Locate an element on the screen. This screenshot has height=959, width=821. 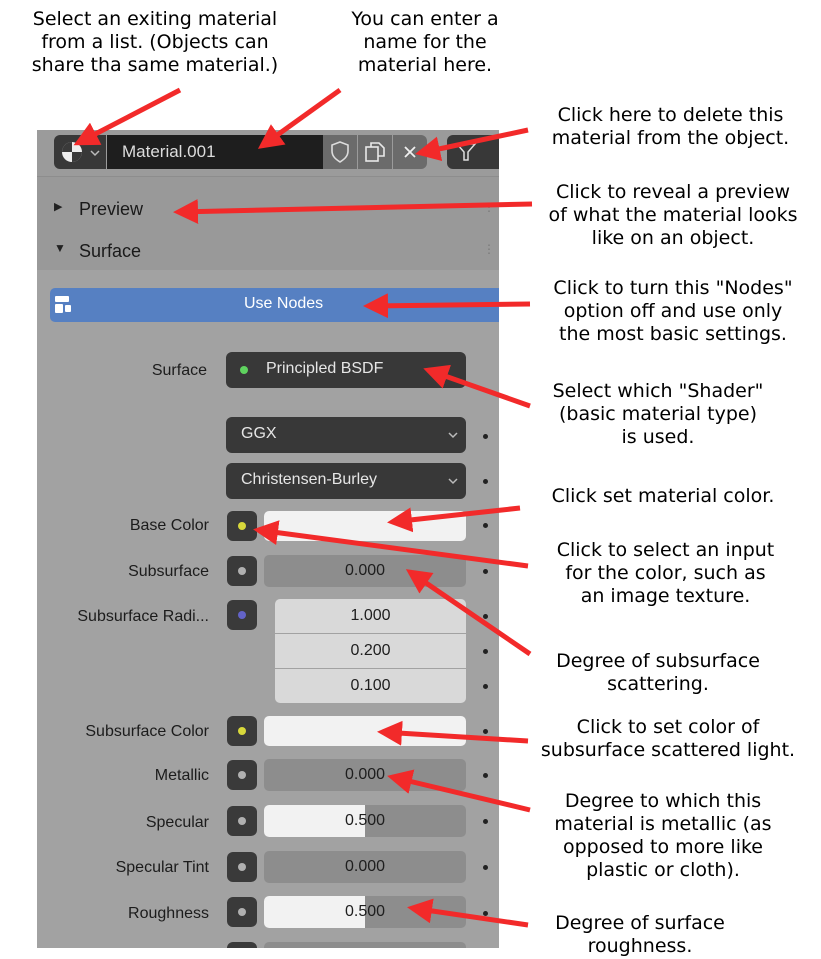
expand-arrow-icon: ▶ is located at coordinates (58, 207).